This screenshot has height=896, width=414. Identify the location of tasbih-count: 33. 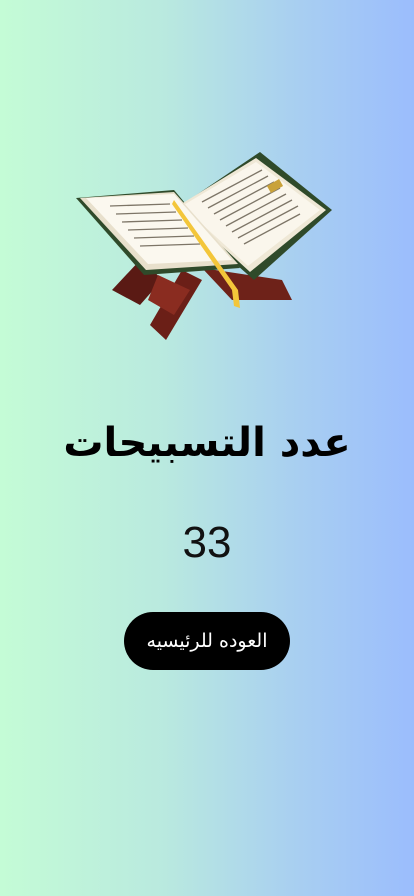
(207, 542).